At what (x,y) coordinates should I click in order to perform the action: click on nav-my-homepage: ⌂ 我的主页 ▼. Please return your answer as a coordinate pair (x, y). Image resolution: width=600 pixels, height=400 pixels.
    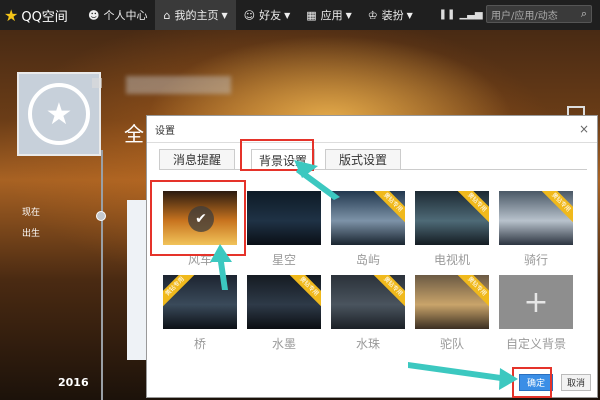
    Looking at the image, I should click on (195, 15).